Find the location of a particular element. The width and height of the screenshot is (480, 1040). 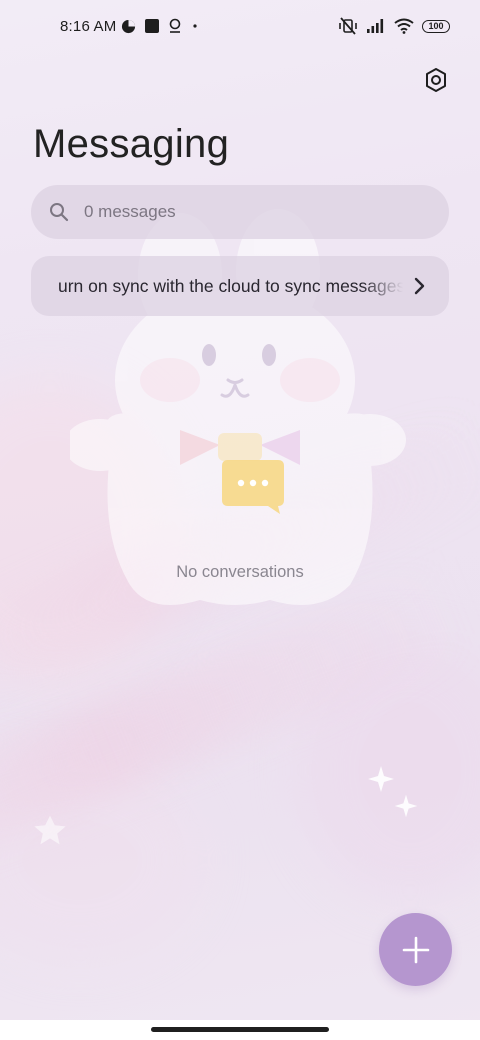

settings-icon is located at coordinates (436, 80).